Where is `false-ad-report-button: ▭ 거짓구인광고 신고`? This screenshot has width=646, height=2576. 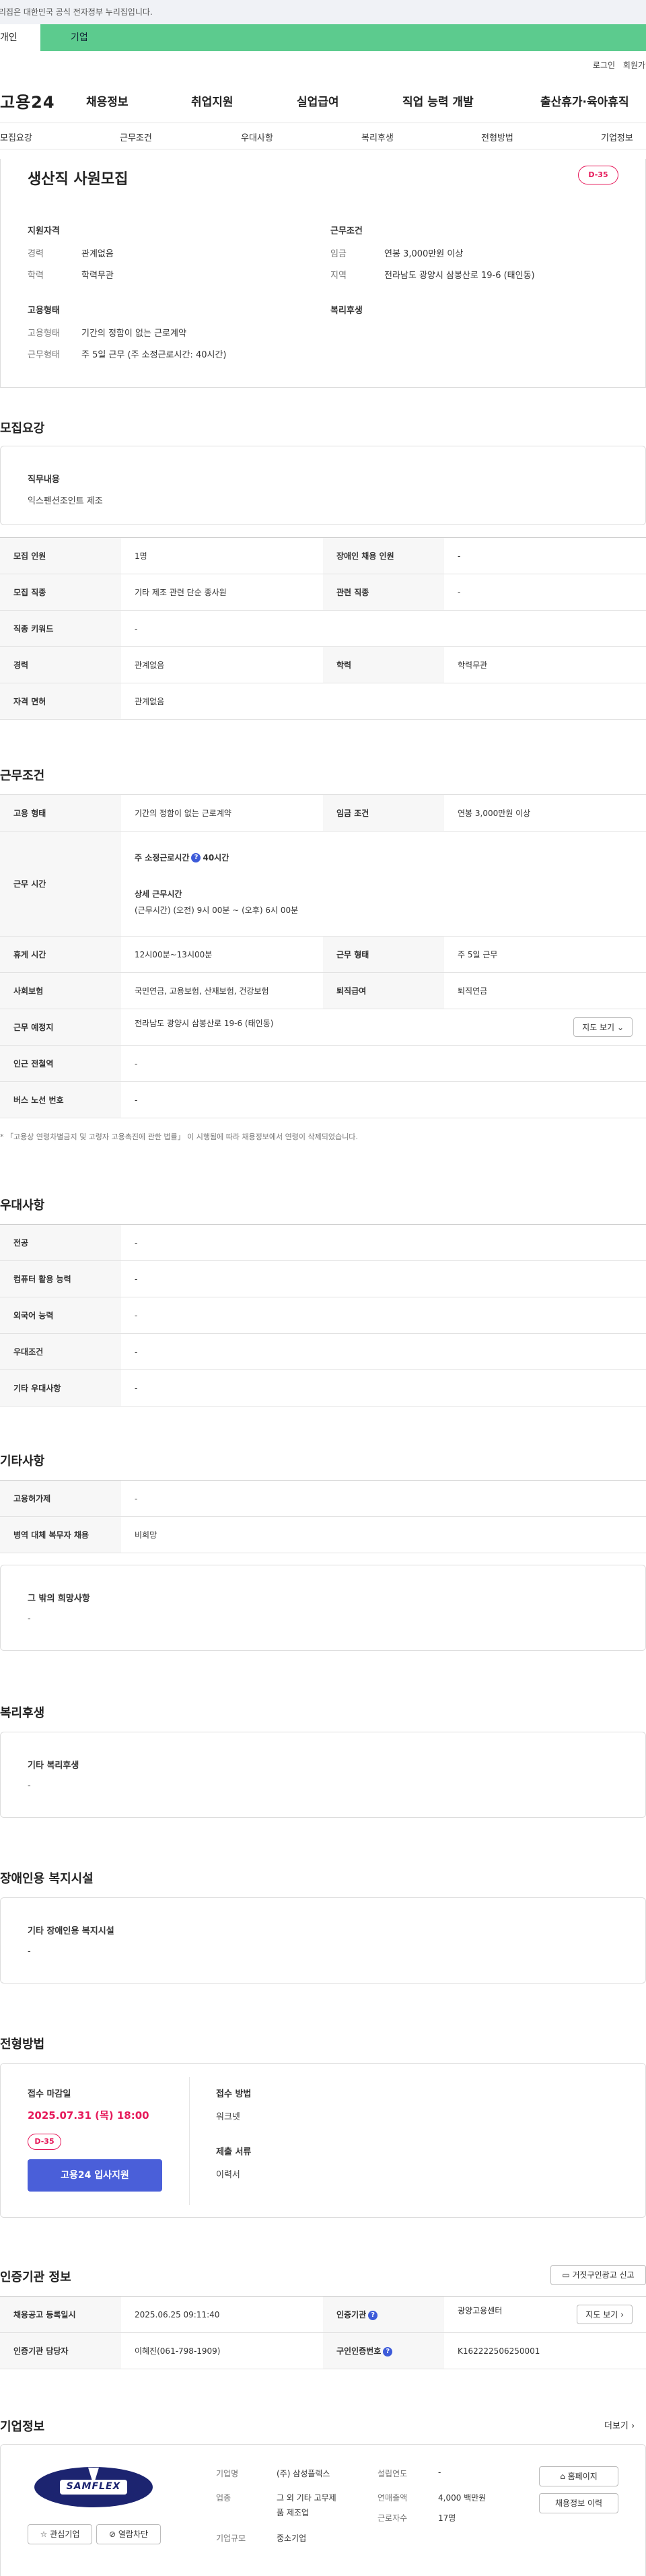 false-ad-report-button: ▭ 거짓구인광고 신고 is located at coordinates (598, 2275).